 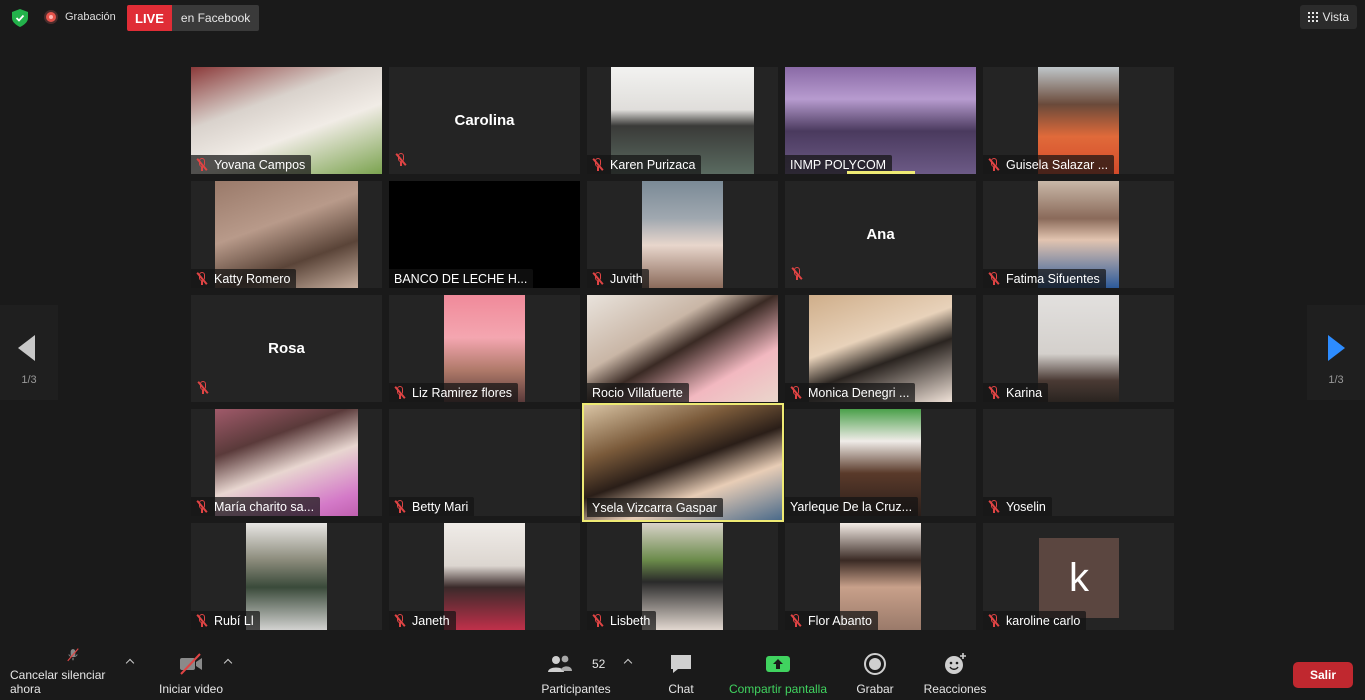 What do you see at coordinates (484, 348) in the screenshot?
I see `participant-tile: Liz Ramirez flores` at bounding box center [484, 348].